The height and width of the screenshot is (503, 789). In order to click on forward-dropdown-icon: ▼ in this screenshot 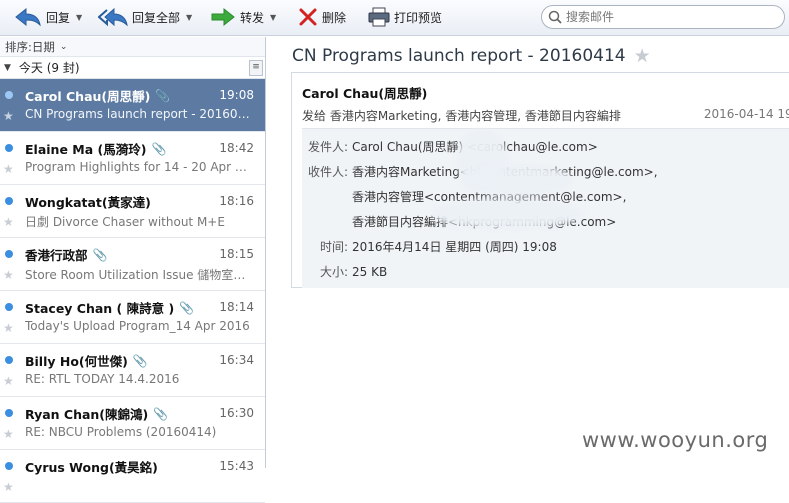, I will do `click(273, 17)`.